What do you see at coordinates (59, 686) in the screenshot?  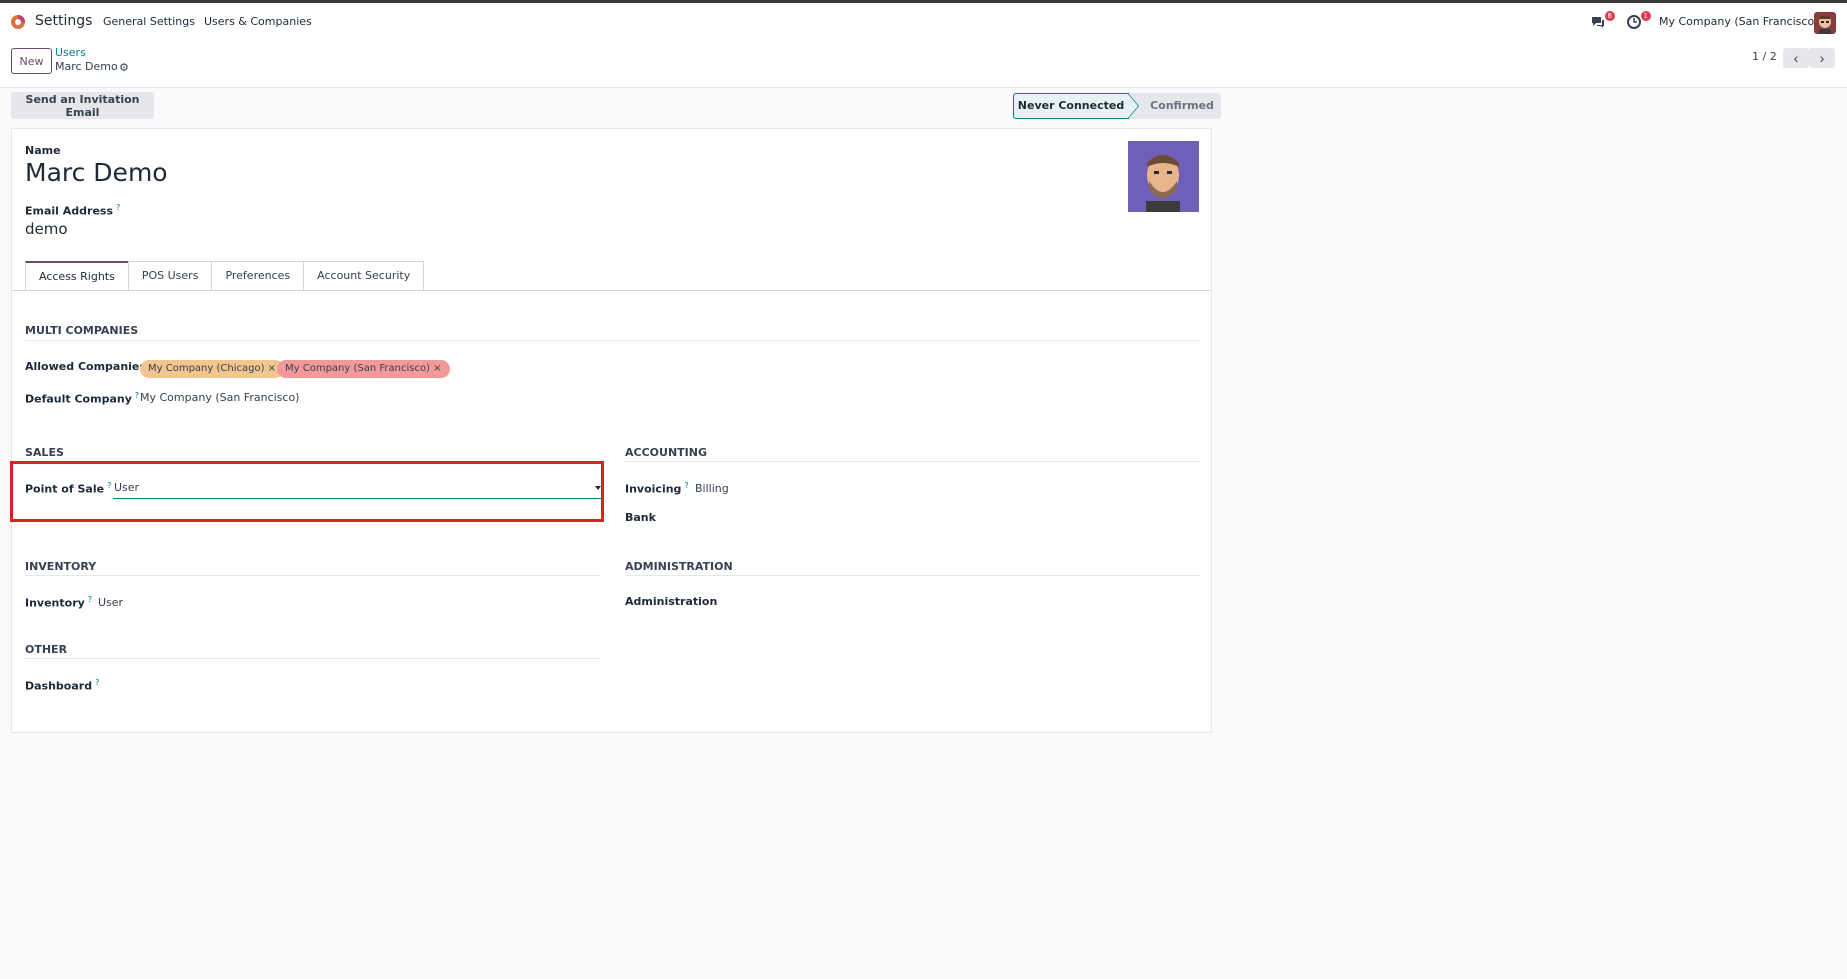 I see `dashboard-label-text: Dashboard` at bounding box center [59, 686].